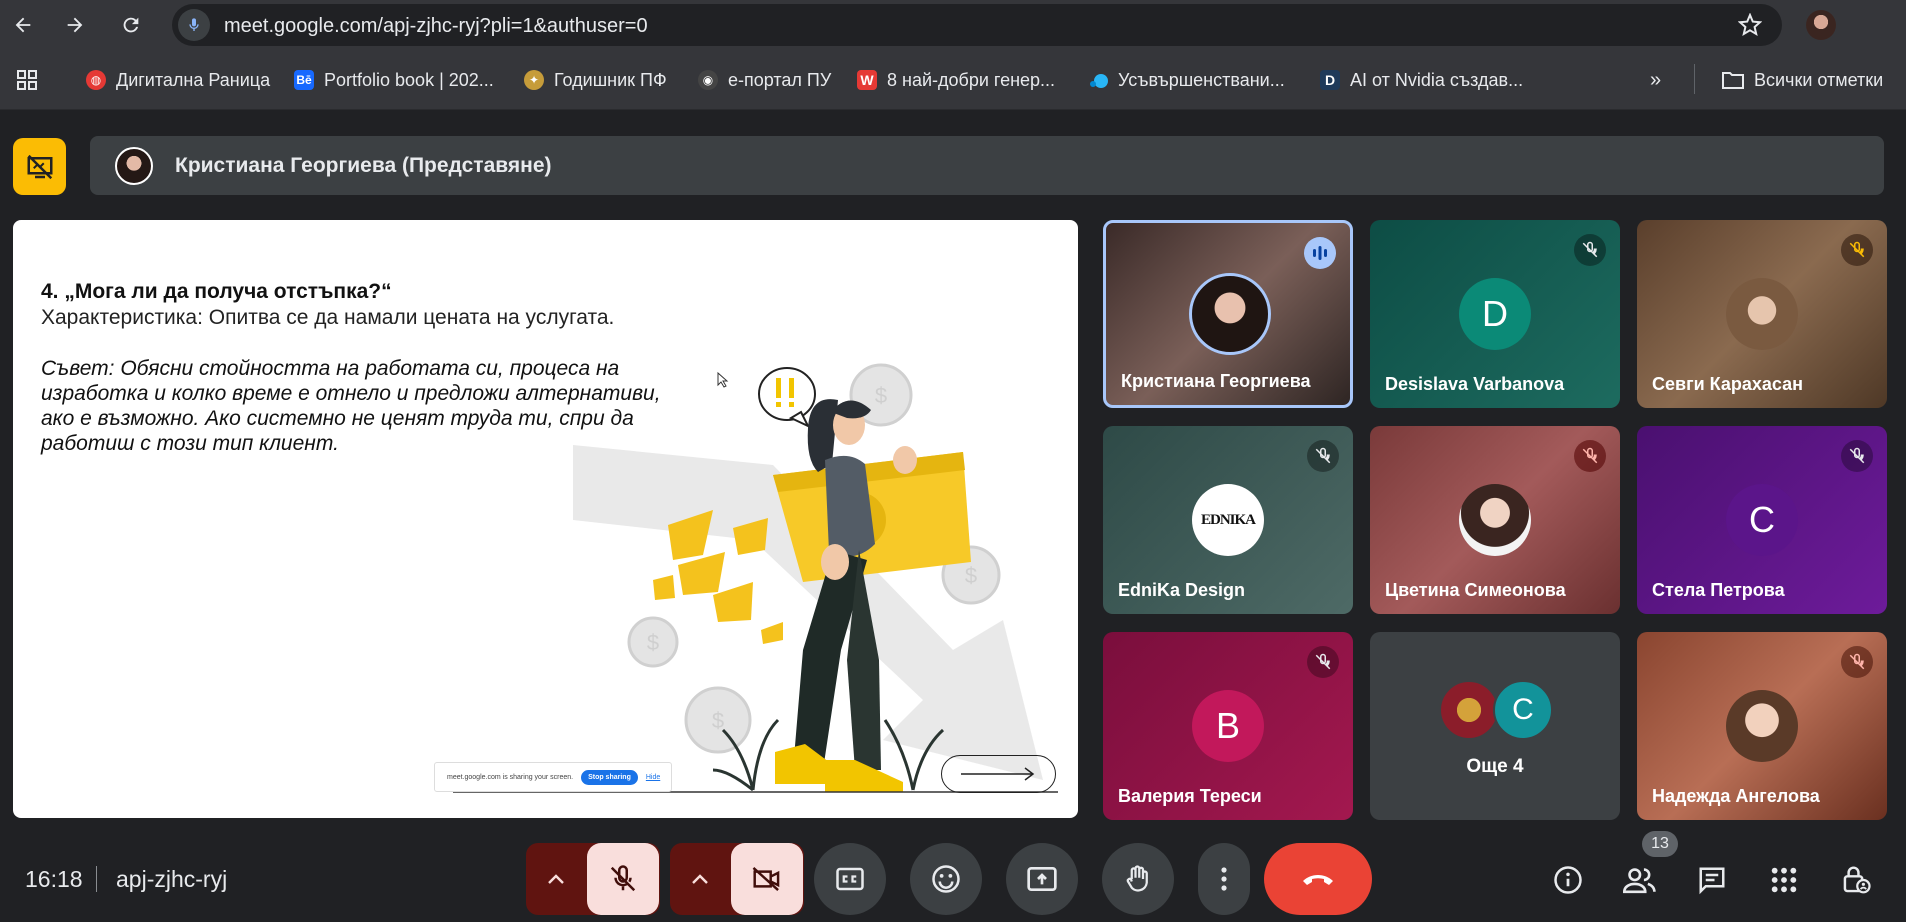  What do you see at coordinates (1495, 520) in the screenshot?
I see `participant-tile: Цветина Симеонова` at bounding box center [1495, 520].